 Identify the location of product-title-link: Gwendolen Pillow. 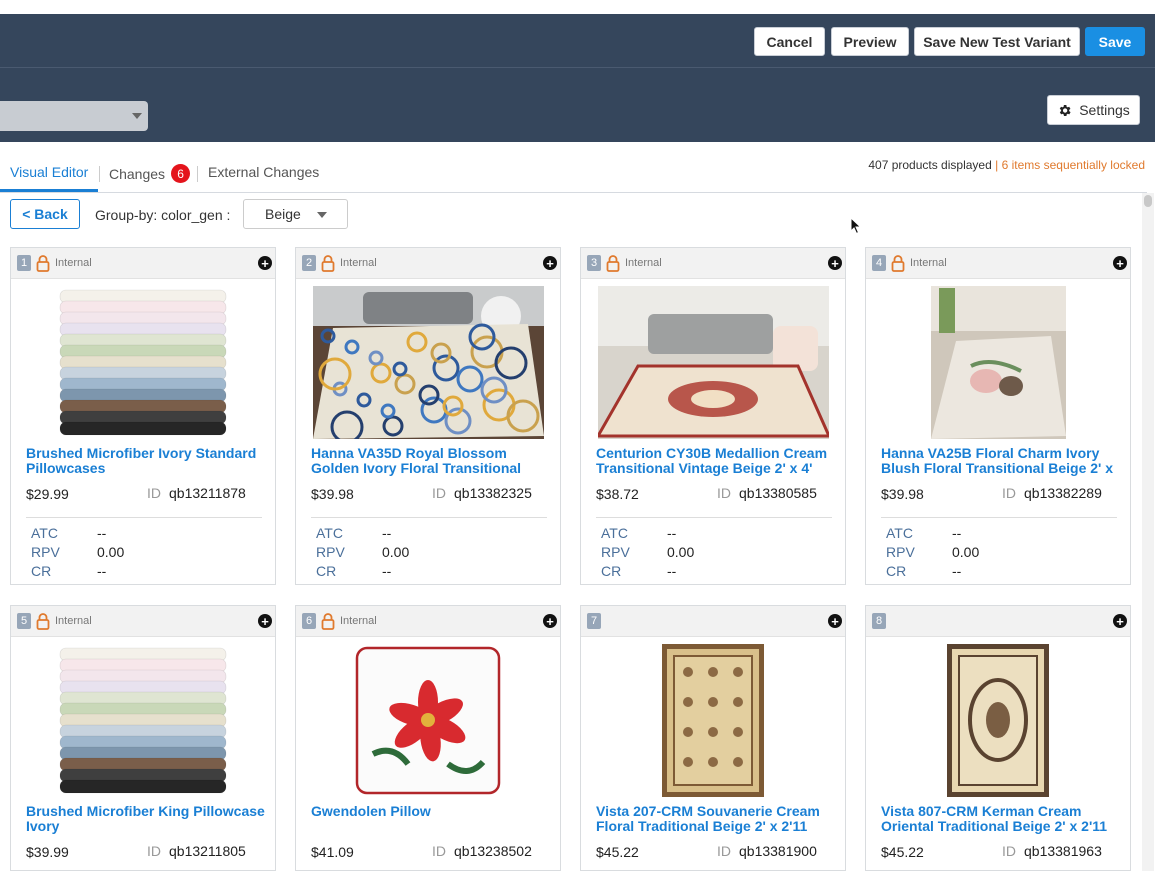
(431, 811).